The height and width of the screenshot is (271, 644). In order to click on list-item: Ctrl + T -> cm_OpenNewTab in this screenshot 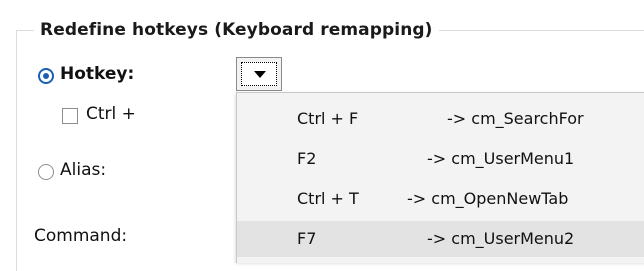, I will do `click(440, 199)`.